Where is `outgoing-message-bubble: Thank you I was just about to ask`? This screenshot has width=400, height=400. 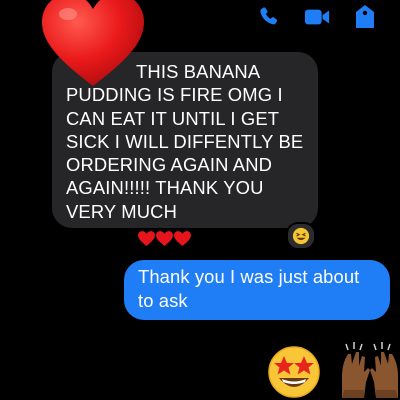 outgoing-message-bubble: Thank you I was just about to ask is located at coordinates (257, 290).